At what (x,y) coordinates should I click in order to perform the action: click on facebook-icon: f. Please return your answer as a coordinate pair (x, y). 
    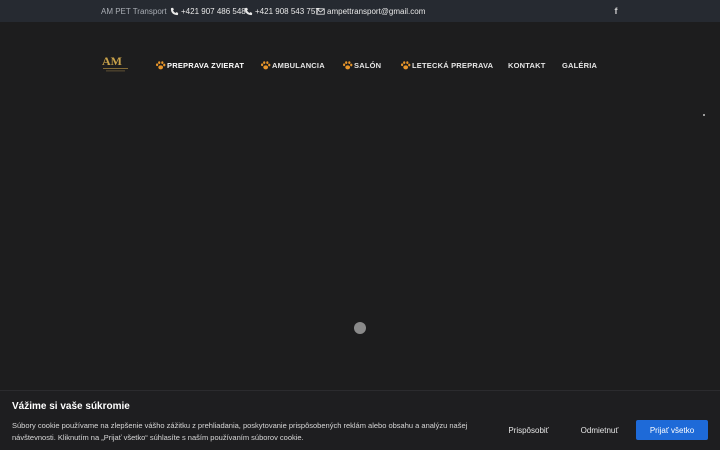
    Looking at the image, I should click on (616, 11).